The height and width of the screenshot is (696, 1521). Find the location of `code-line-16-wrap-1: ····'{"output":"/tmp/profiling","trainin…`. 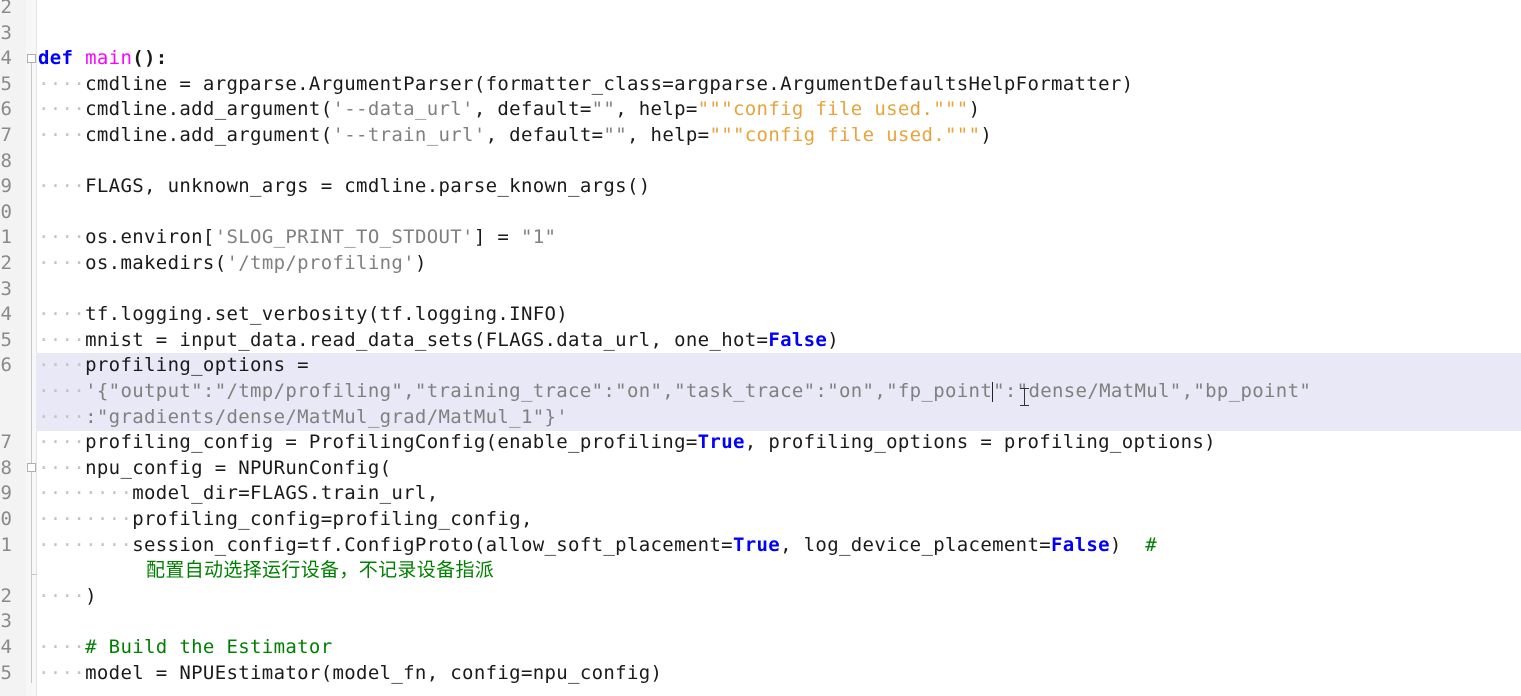

code-line-16-wrap-1: ····'{"output":"/tmp/profiling","trainin… is located at coordinates (674, 392).